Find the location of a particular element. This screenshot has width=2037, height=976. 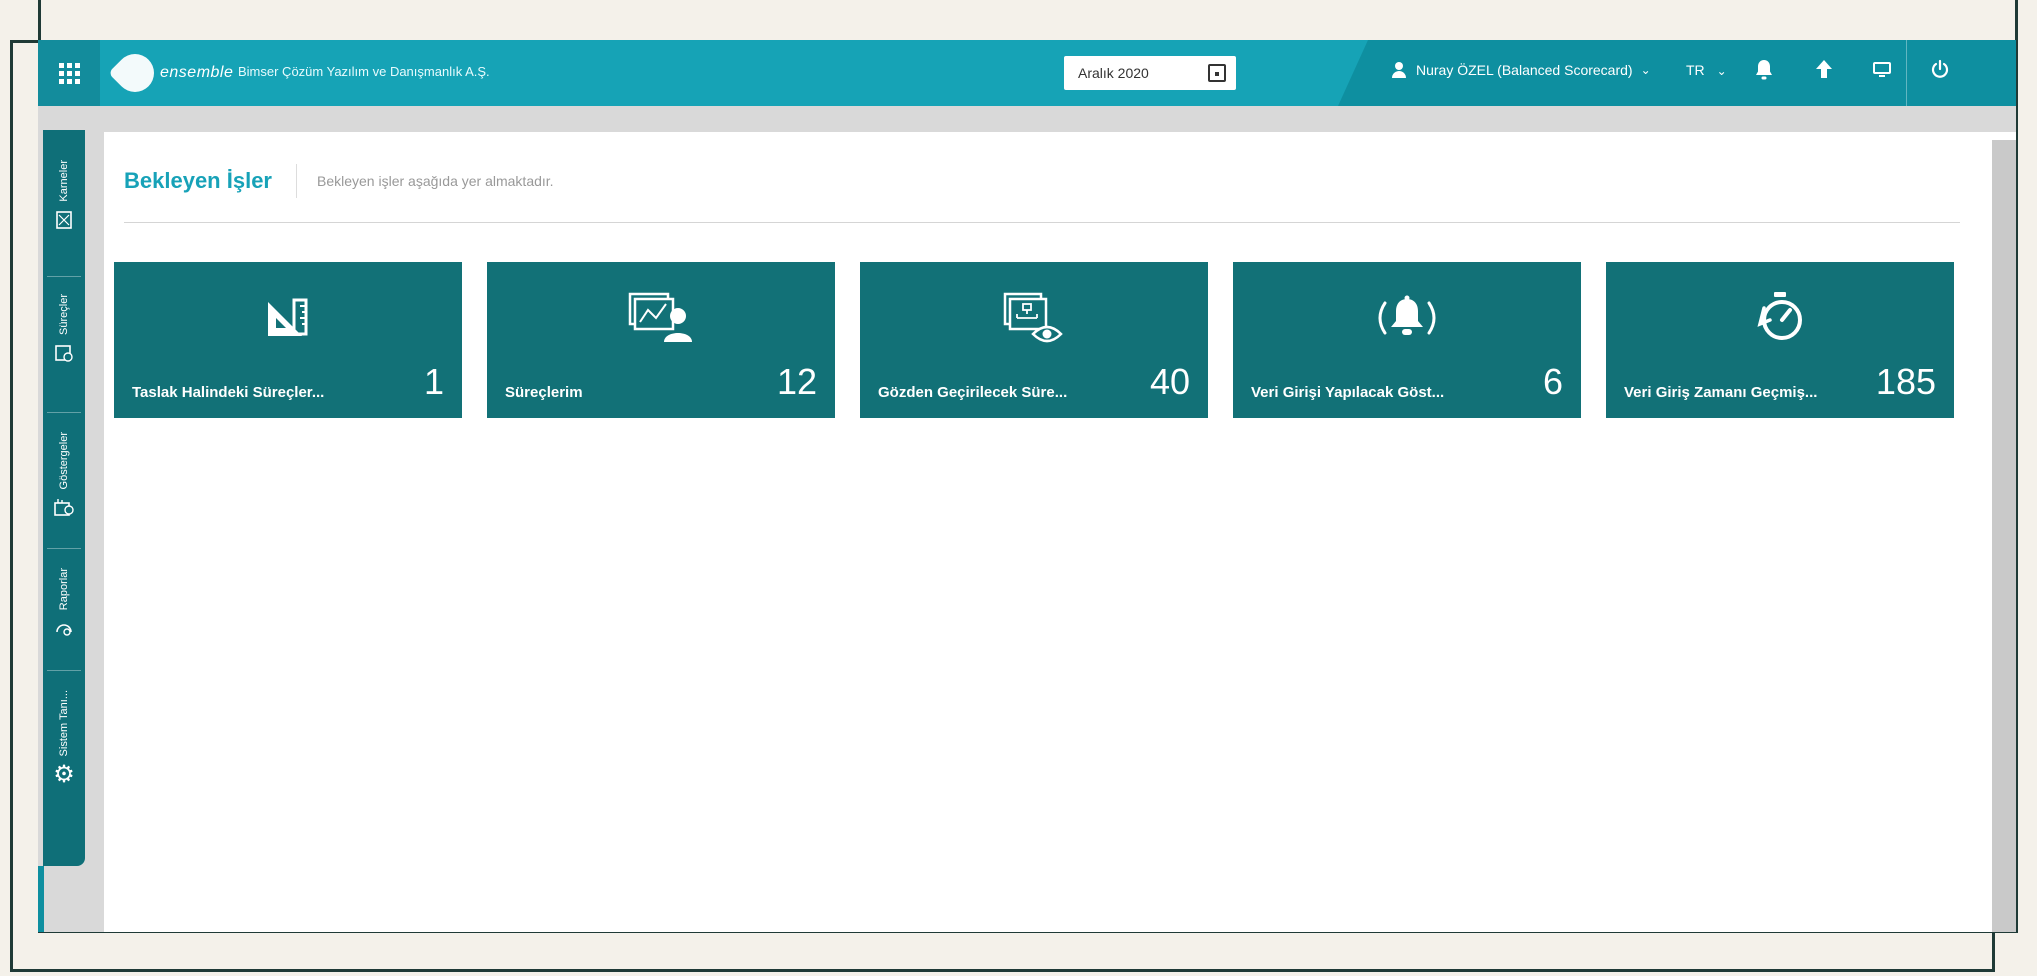

tile-review-processes: Gözden Geçirilecek Süre... 40 is located at coordinates (1034, 340).